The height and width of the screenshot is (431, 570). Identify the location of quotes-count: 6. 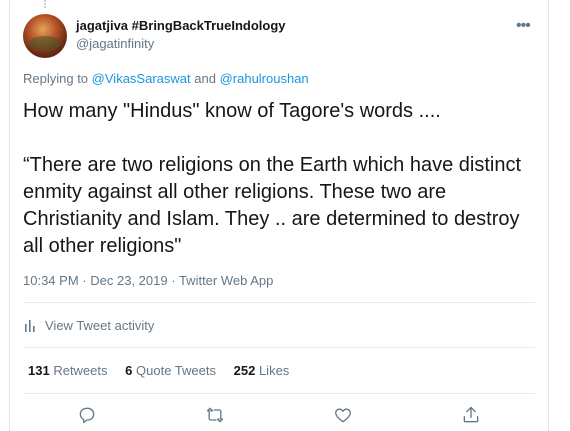
(129, 370).